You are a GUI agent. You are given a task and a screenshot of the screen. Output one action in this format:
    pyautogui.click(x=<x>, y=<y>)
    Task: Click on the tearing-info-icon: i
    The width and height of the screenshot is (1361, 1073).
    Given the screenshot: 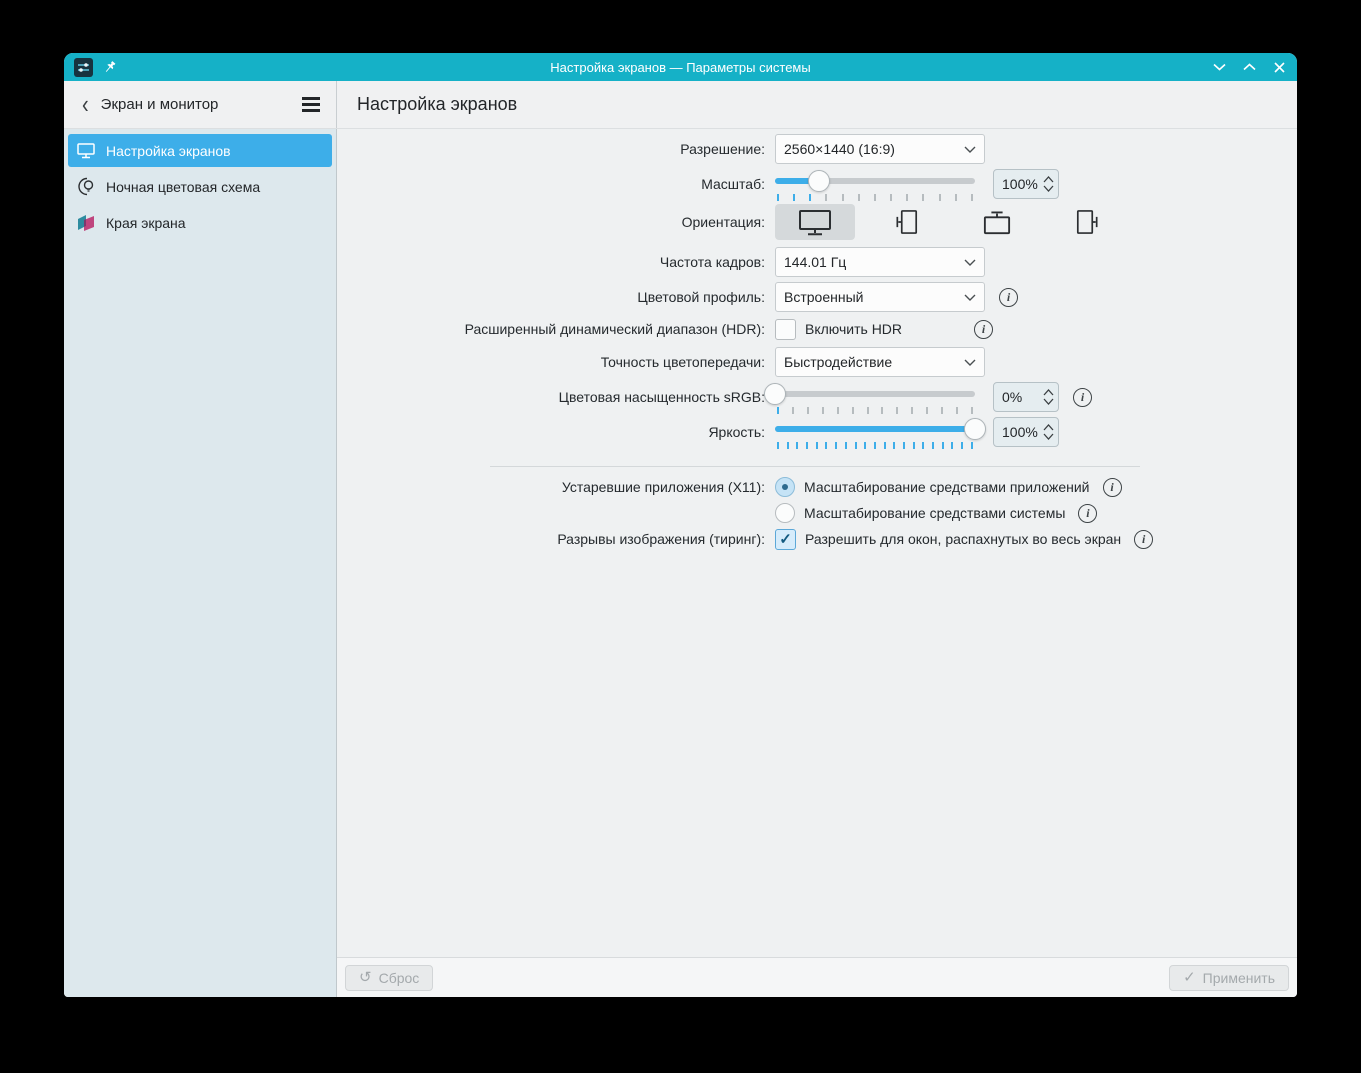 What is the action you would take?
    pyautogui.click(x=1144, y=539)
    